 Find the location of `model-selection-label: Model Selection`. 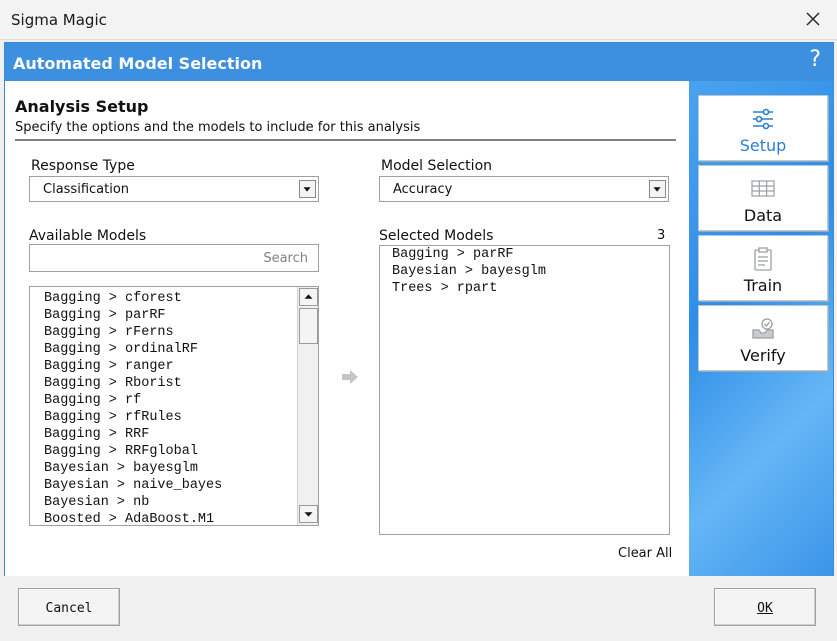

model-selection-label: Model Selection is located at coordinates (437, 166).